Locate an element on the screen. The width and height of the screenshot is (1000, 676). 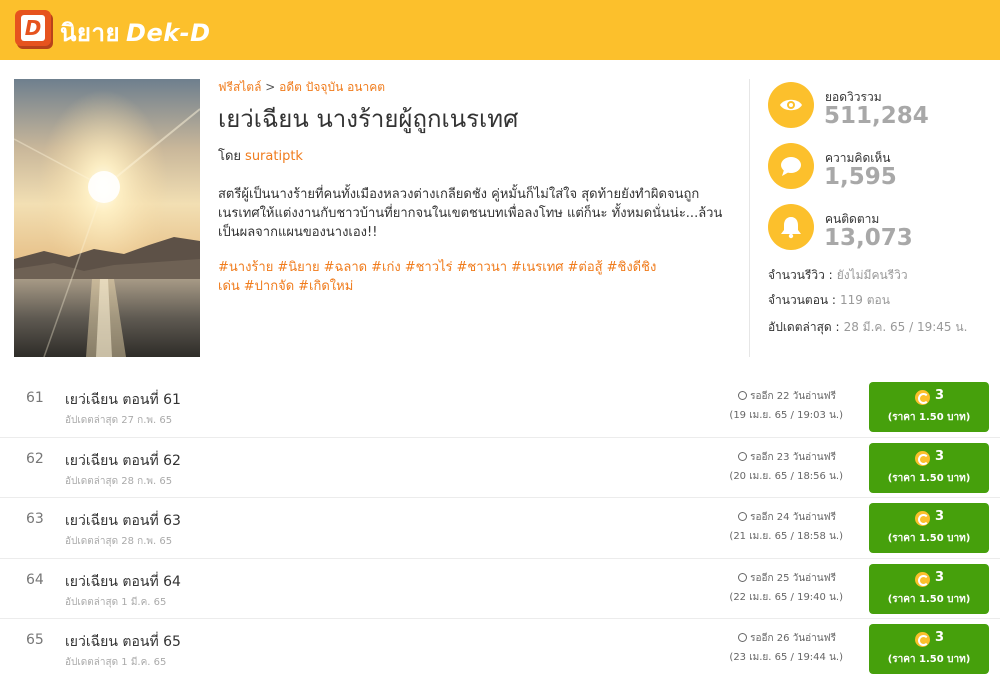
episode-number: 62 is located at coordinates (35, 458).